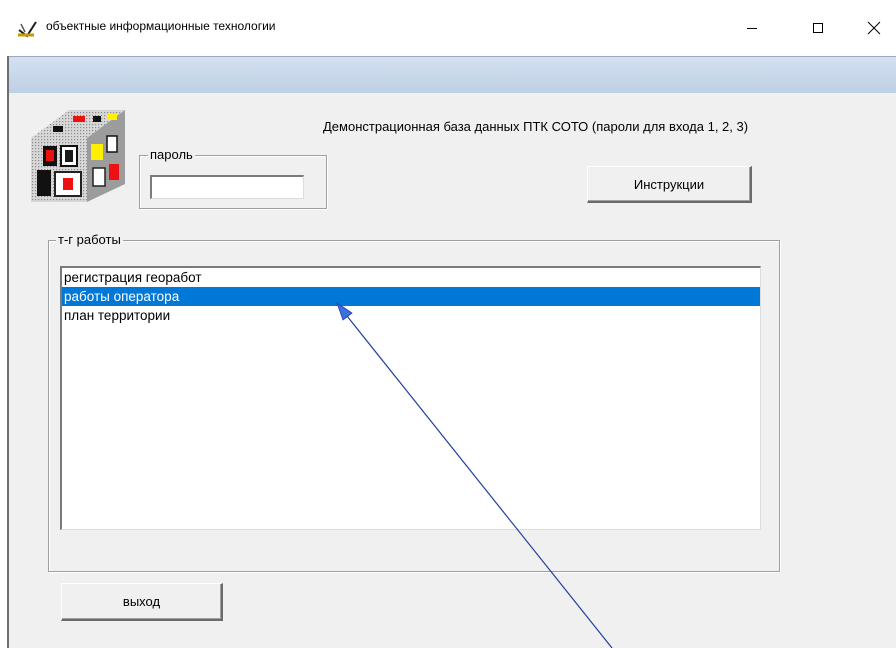 The image size is (896, 648). I want to click on maximize-icon, so click(818, 28).